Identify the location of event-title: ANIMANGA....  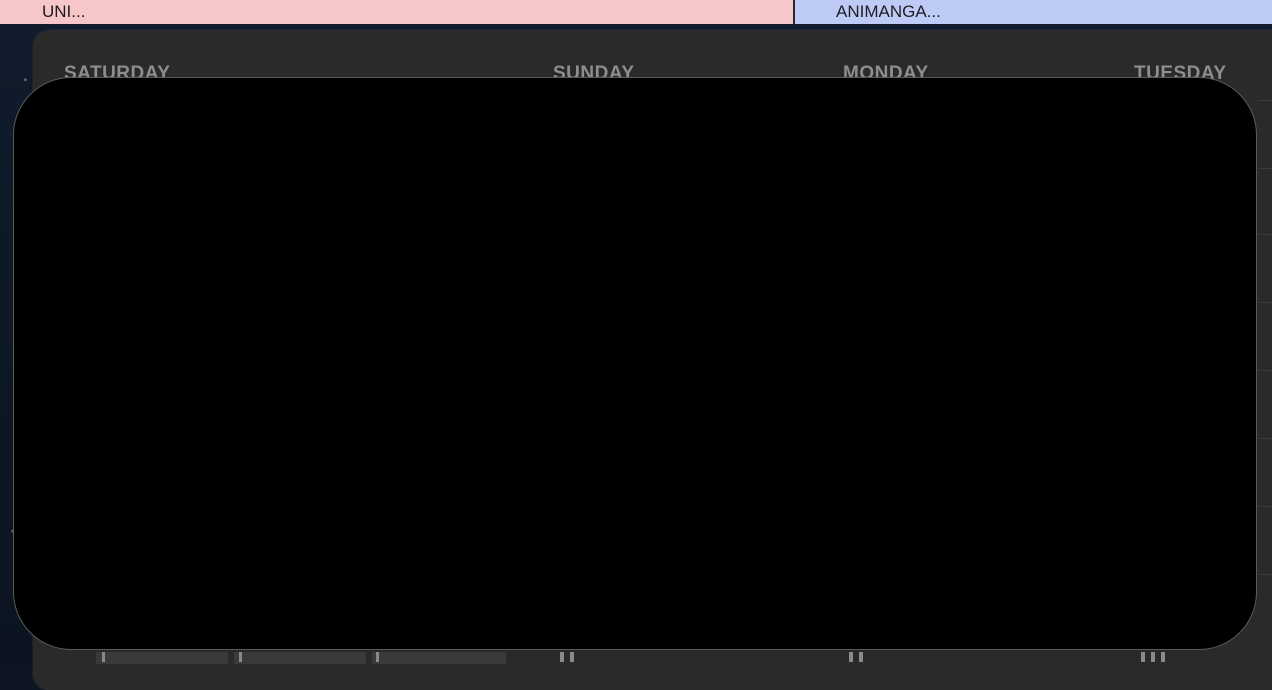
(888, 11).